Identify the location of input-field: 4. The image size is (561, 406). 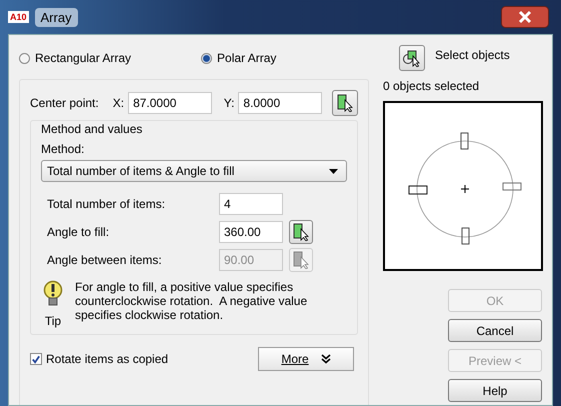
(251, 204).